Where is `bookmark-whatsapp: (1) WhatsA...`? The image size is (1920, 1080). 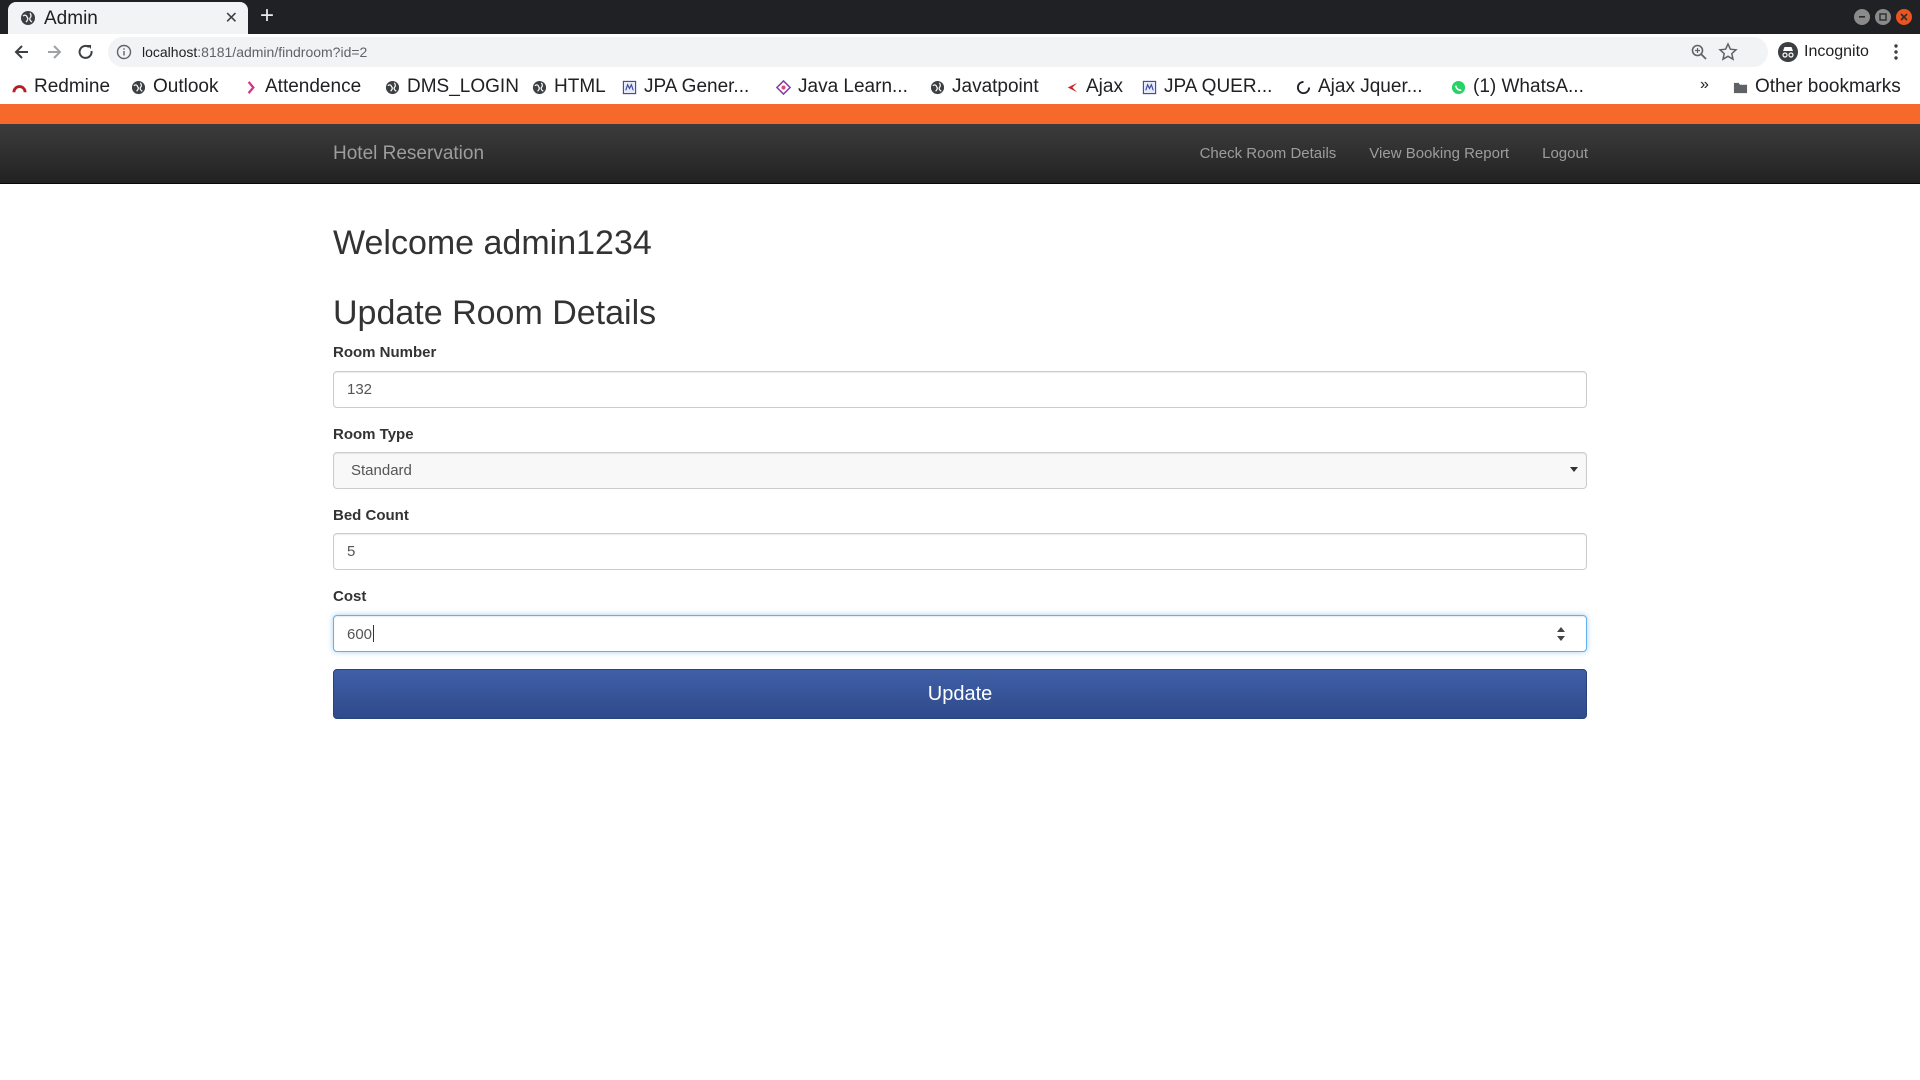
bookmark-whatsapp: (1) WhatsA... is located at coordinates (1517, 87).